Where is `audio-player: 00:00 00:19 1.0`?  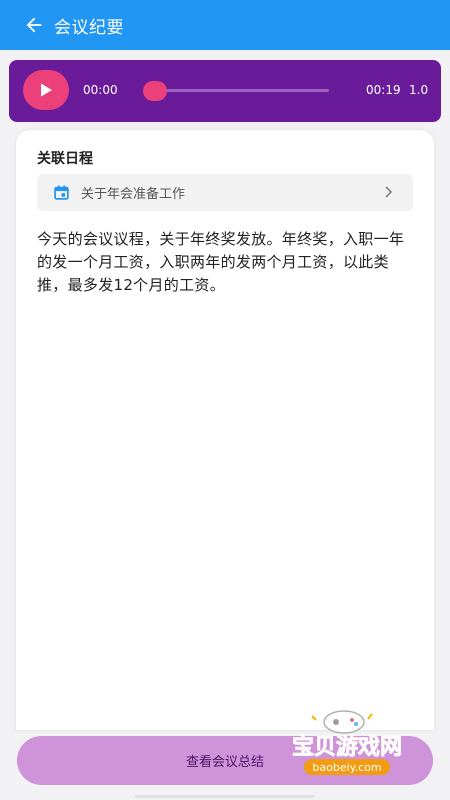
audio-player: 00:00 00:19 1.0 is located at coordinates (225, 91).